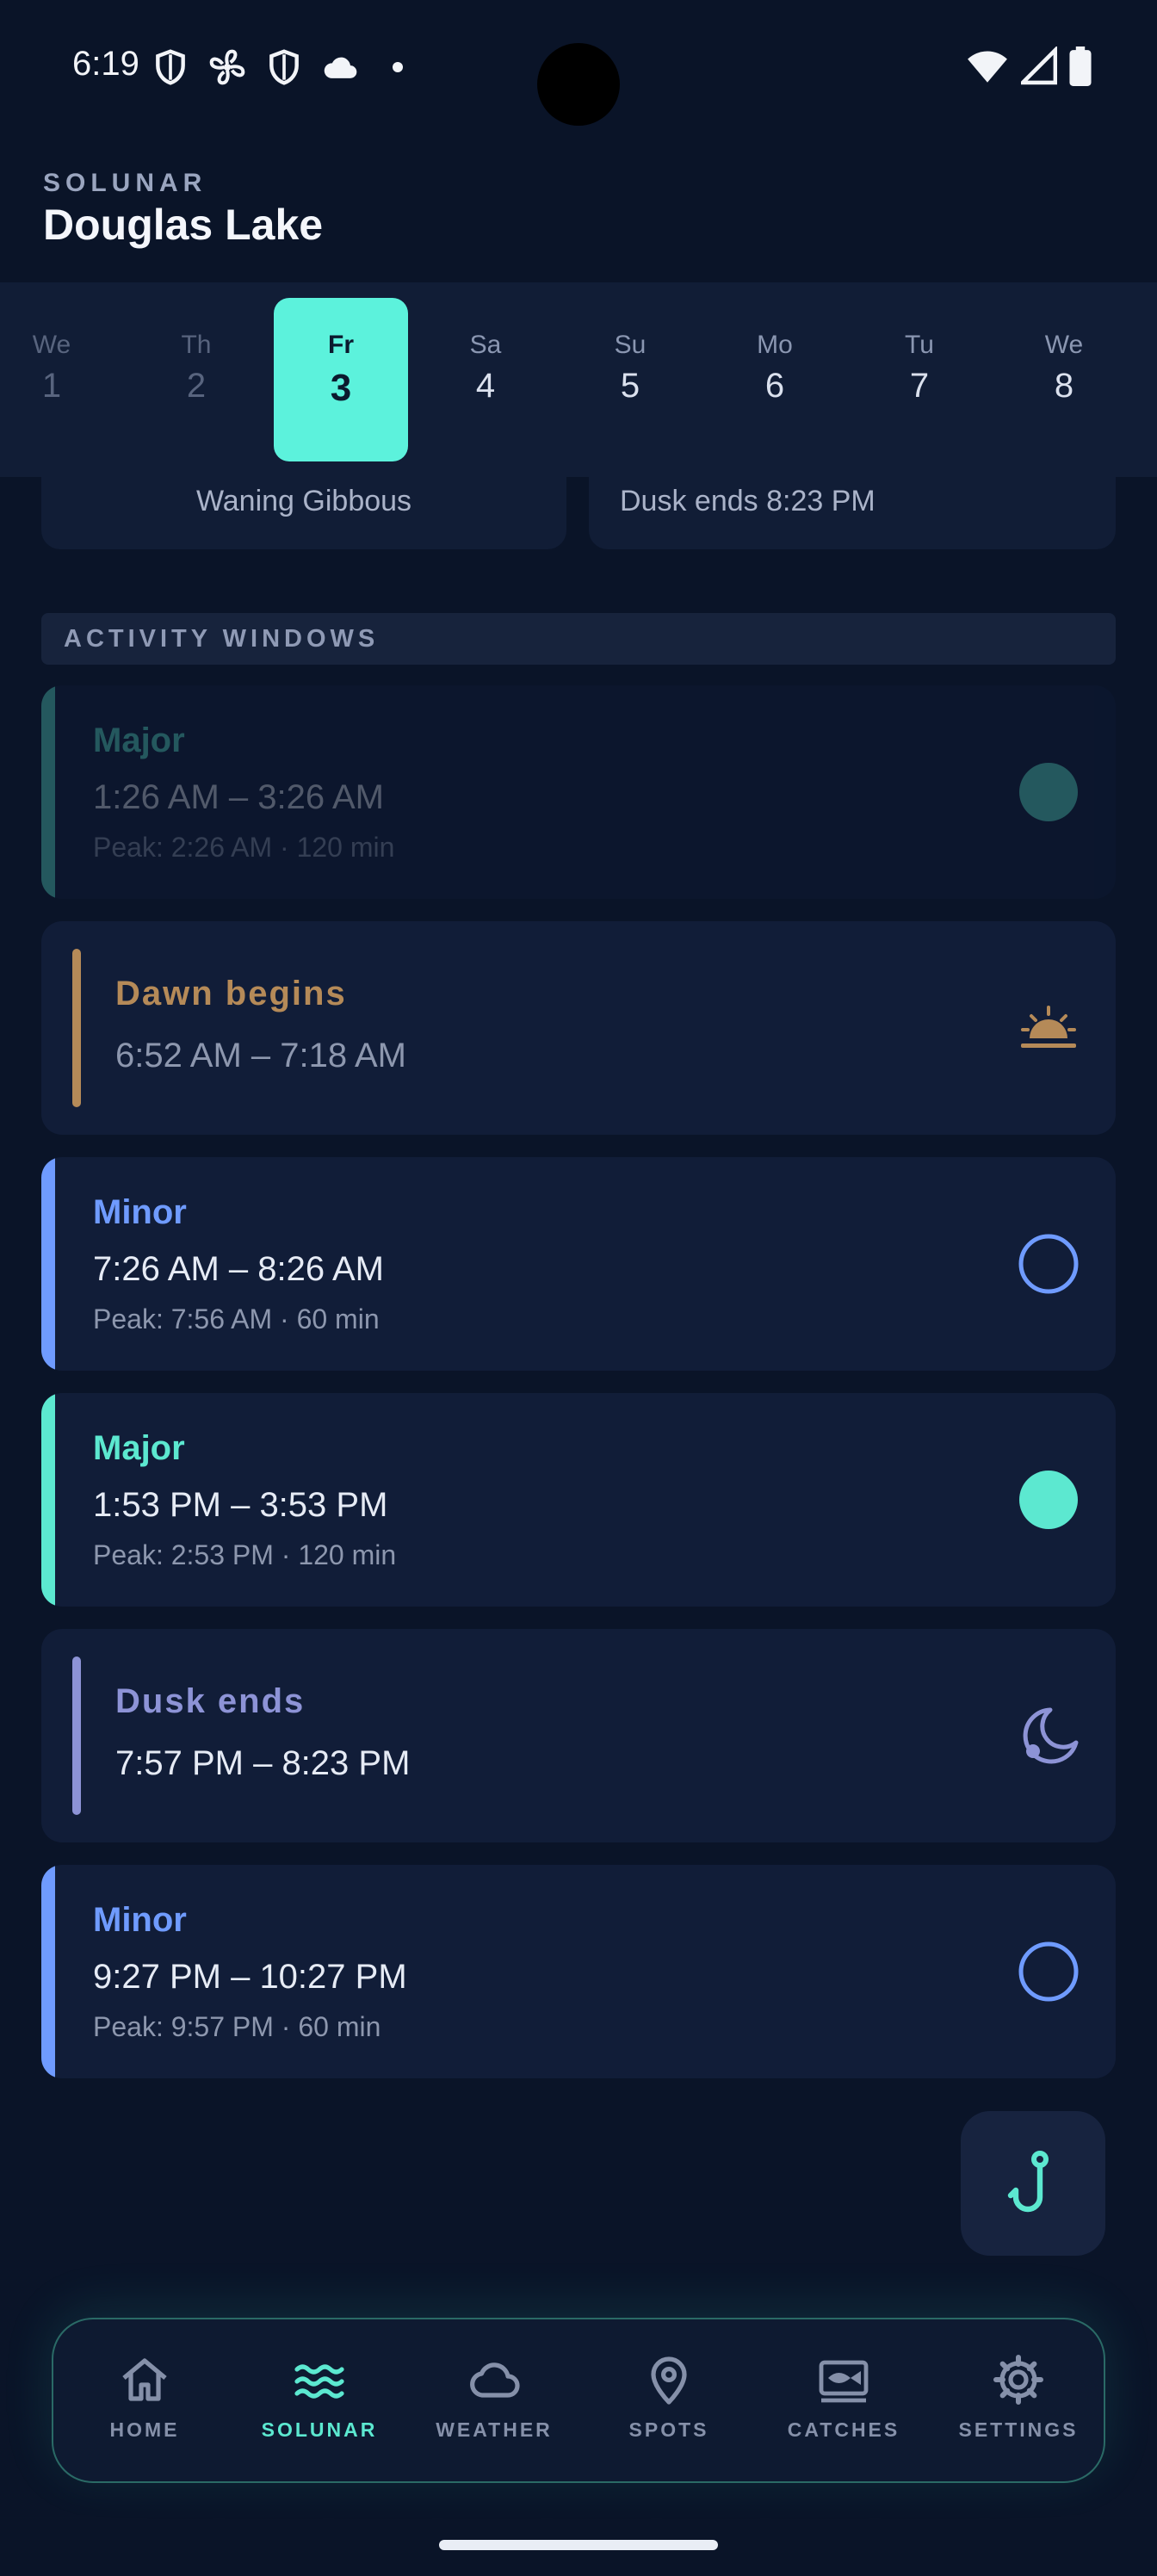  I want to click on nav-weather: WEATHER, so click(494, 2397).